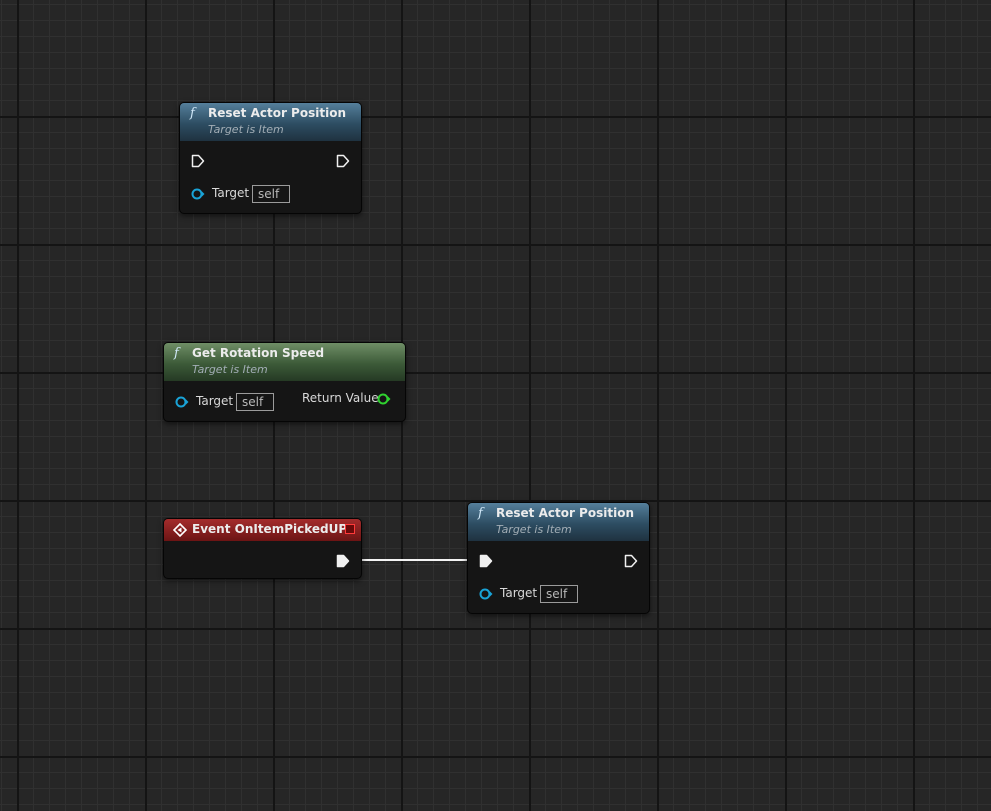  I want to click on event-on-item-picked-up-node: Event OnItemPickedUP, so click(262, 548).